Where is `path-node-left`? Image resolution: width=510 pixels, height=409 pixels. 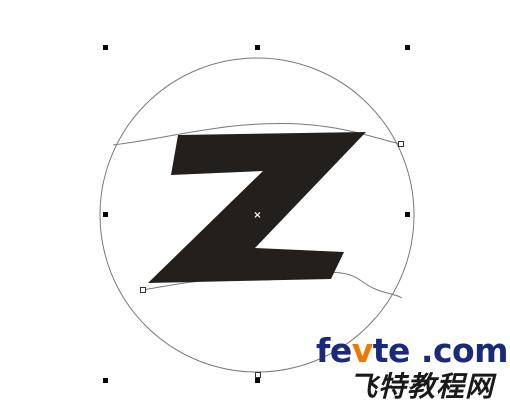
path-node-left is located at coordinates (143, 290).